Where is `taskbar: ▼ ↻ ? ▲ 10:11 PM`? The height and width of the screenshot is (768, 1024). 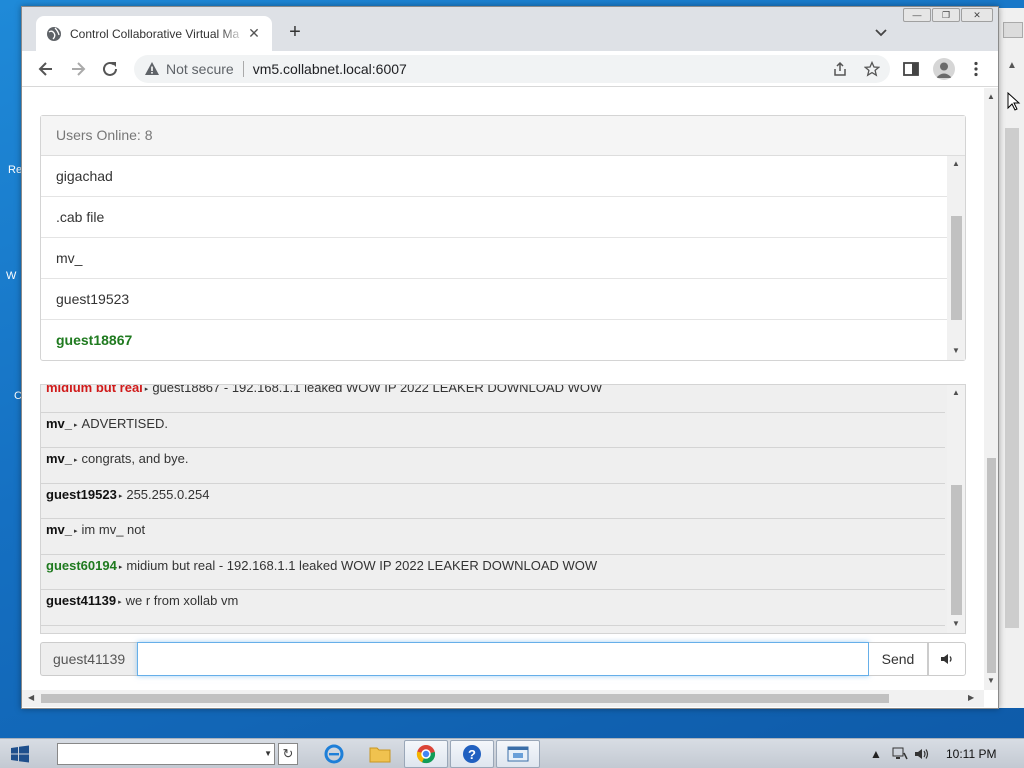
taskbar: ▼ ↻ ? ▲ 10:11 PM is located at coordinates (512, 753).